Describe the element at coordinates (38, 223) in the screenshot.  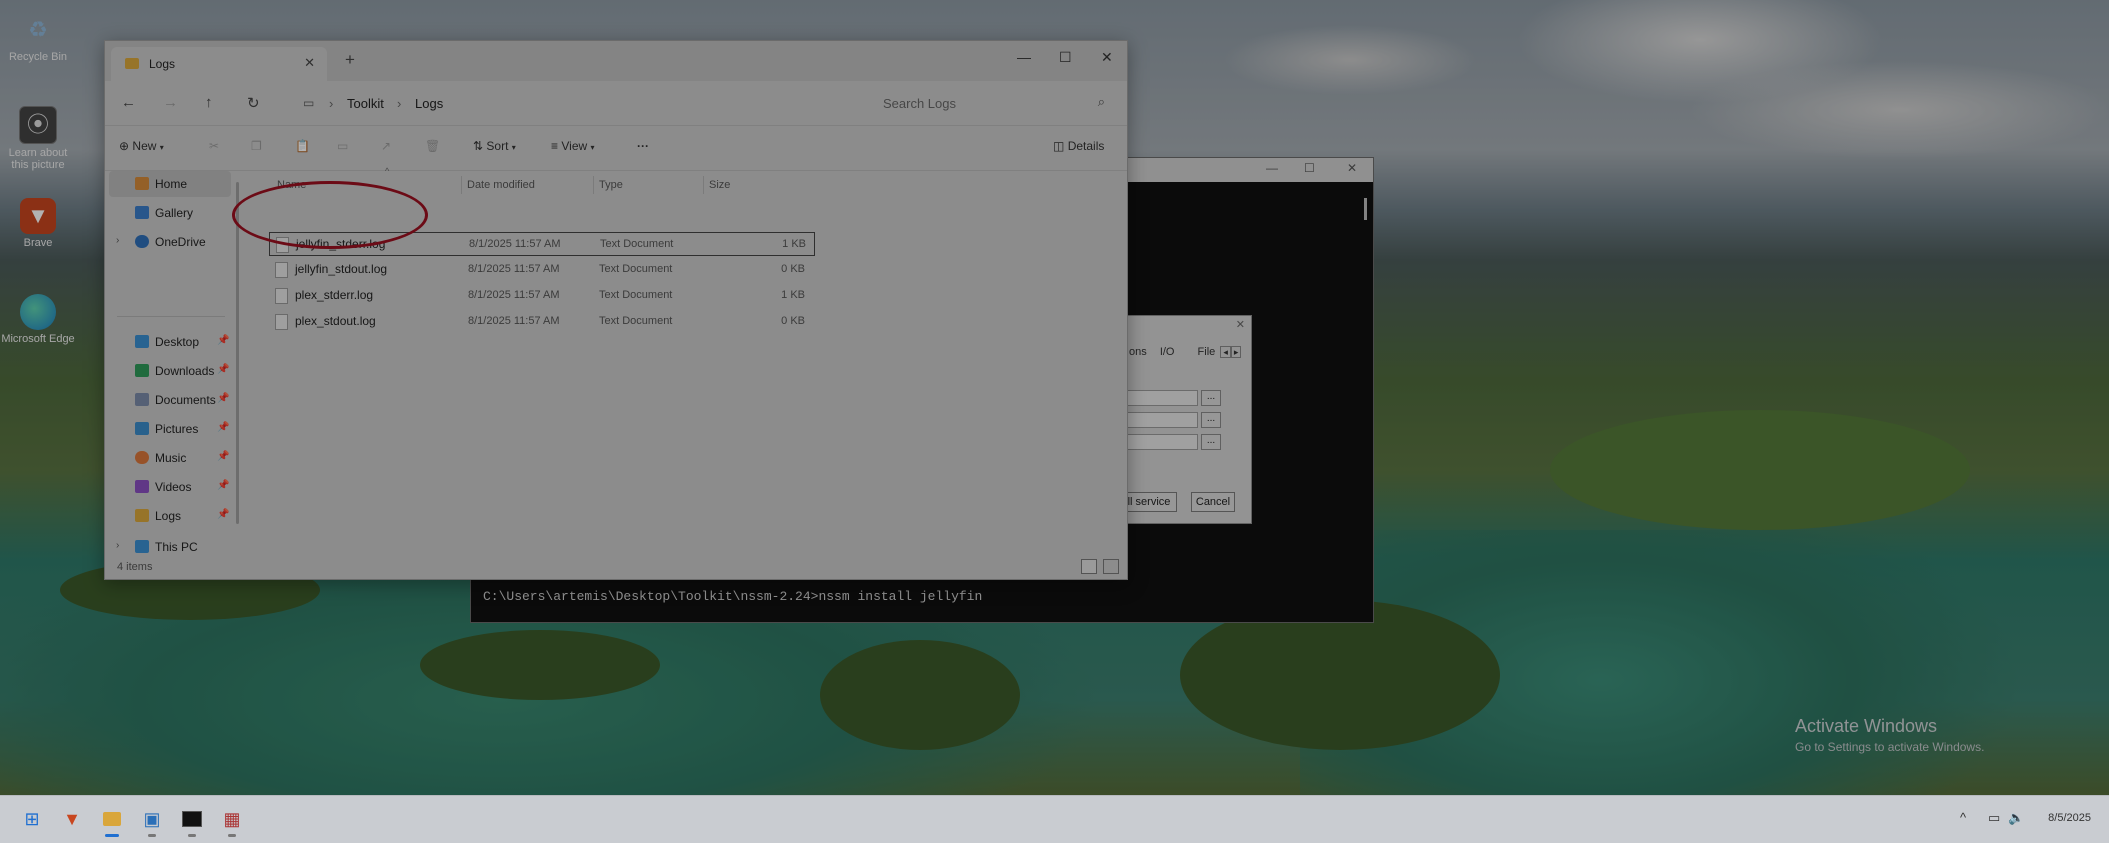
I see `desktop-icon-brave: ▼ Brave` at that location.